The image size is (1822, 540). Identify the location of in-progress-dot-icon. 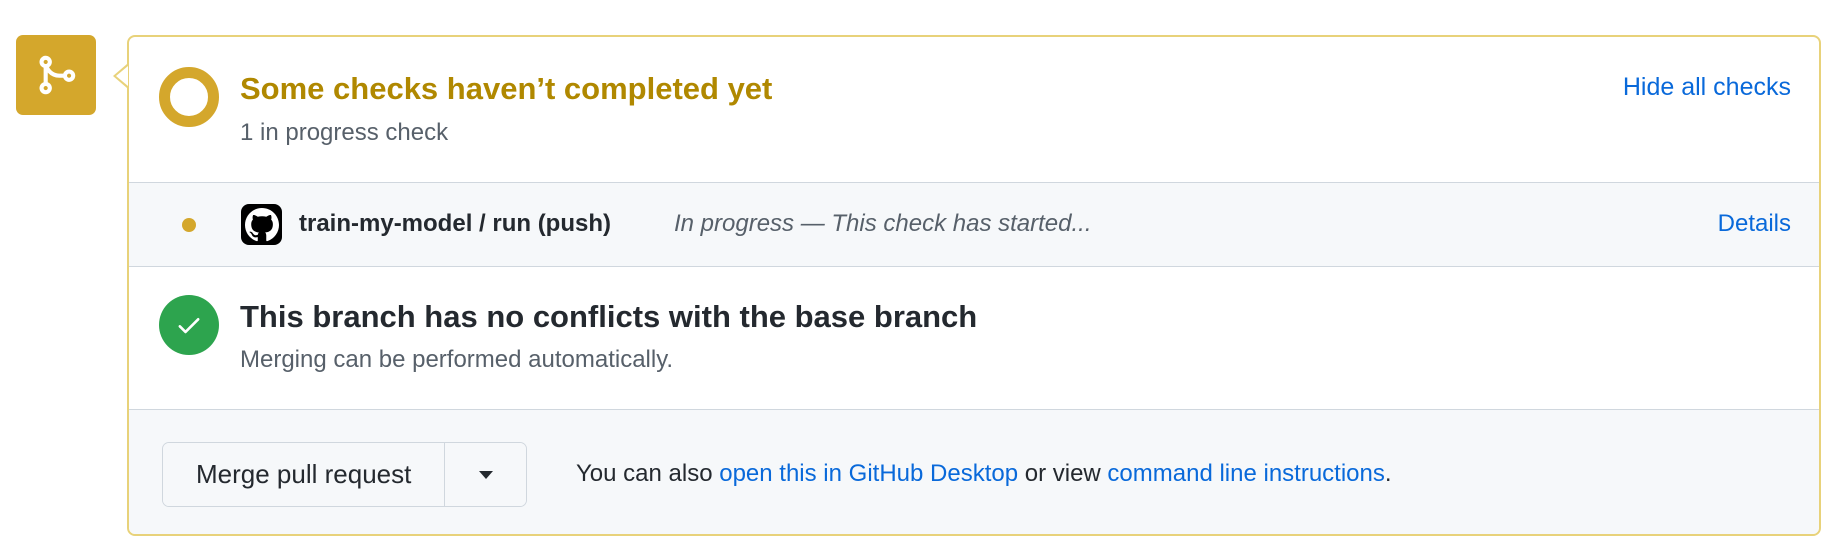
(189, 225).